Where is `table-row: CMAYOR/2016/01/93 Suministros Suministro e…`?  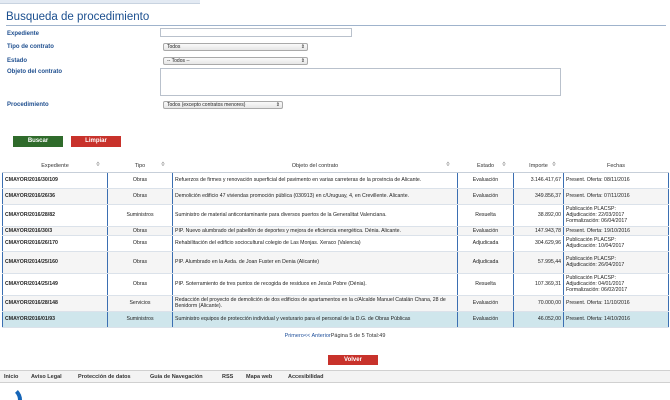 table-row: CMAYOR/2016/01/93 Suministros Suministro e… is located at coordinates (335, 319).